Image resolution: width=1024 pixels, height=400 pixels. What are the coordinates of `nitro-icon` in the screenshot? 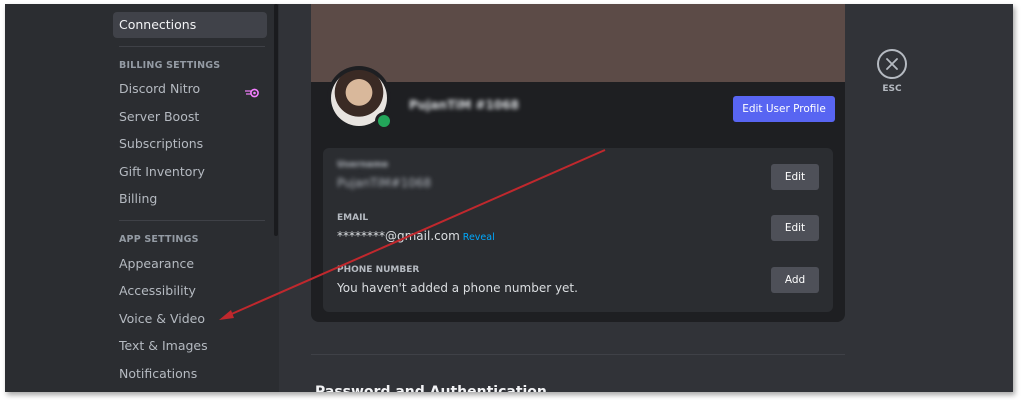 It's located at (252, 93).